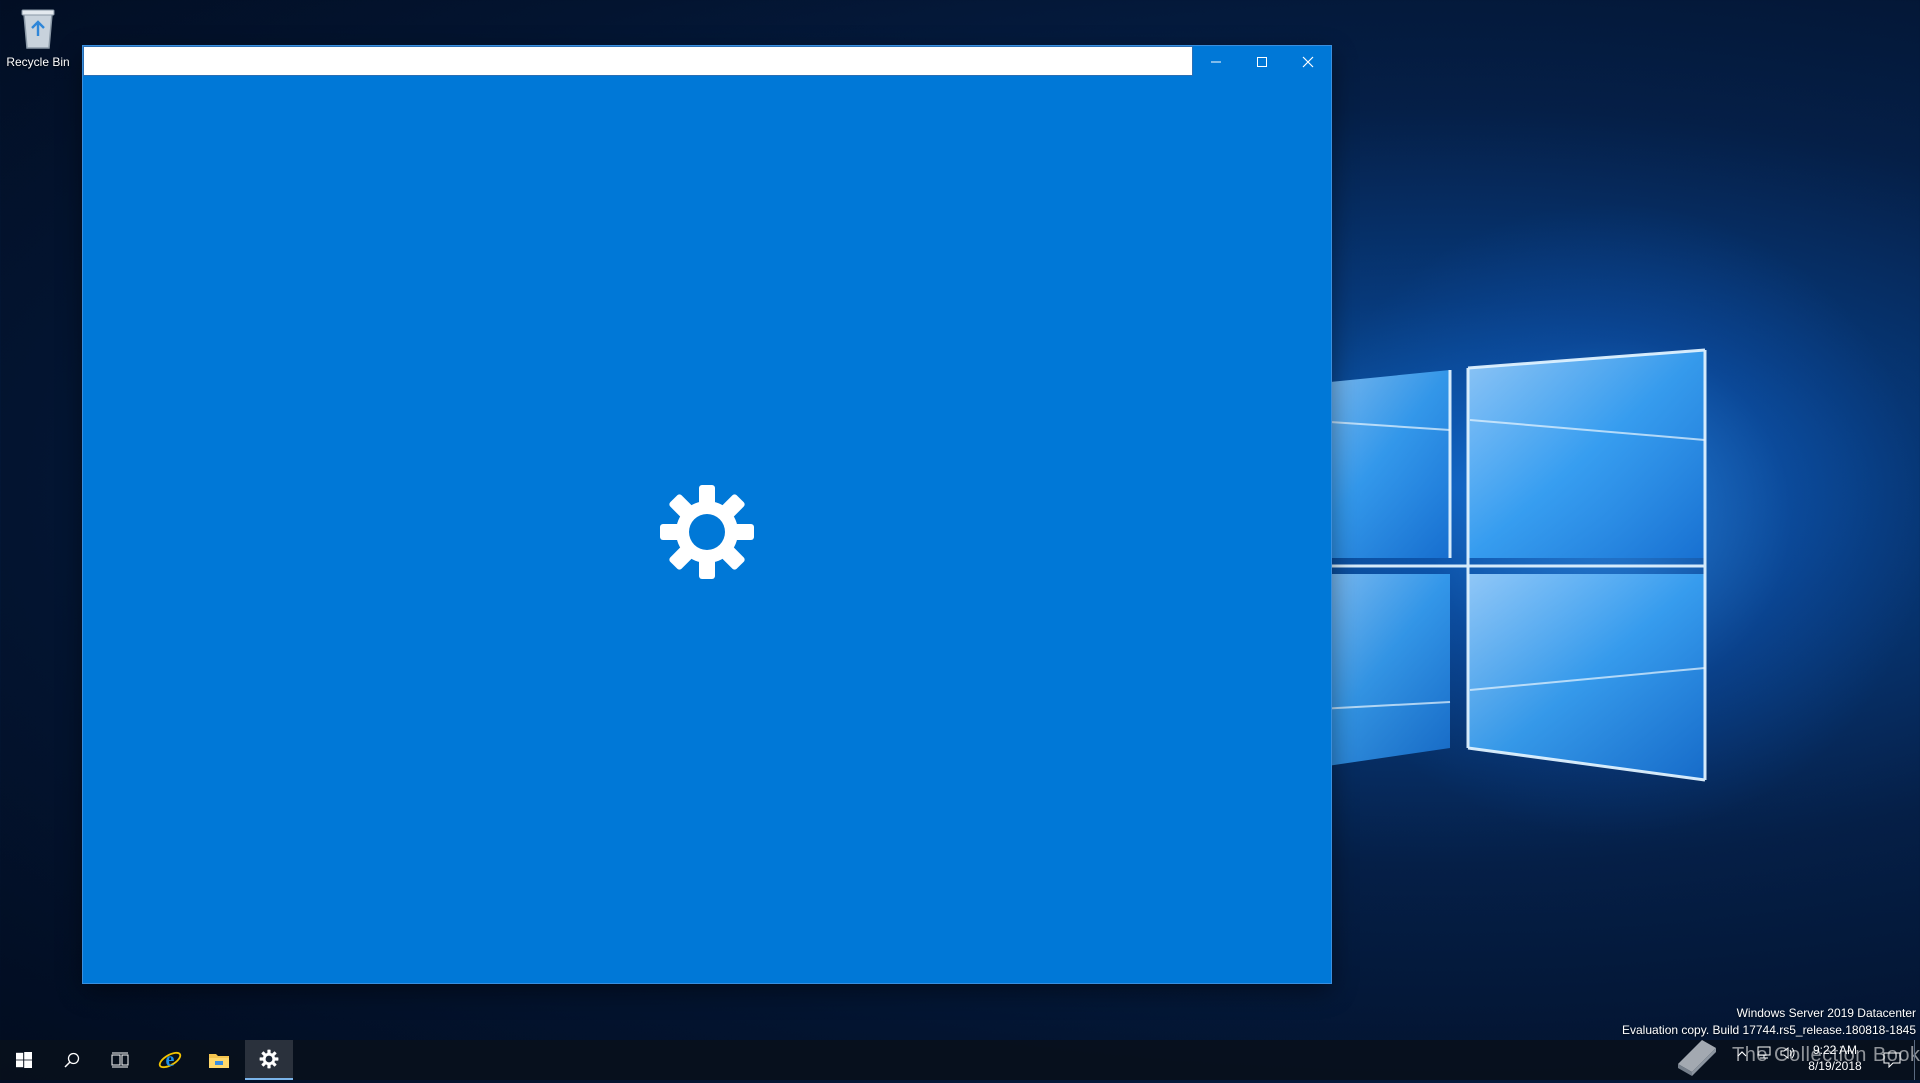  I want to click on network-icon, so click(1764, 1055).